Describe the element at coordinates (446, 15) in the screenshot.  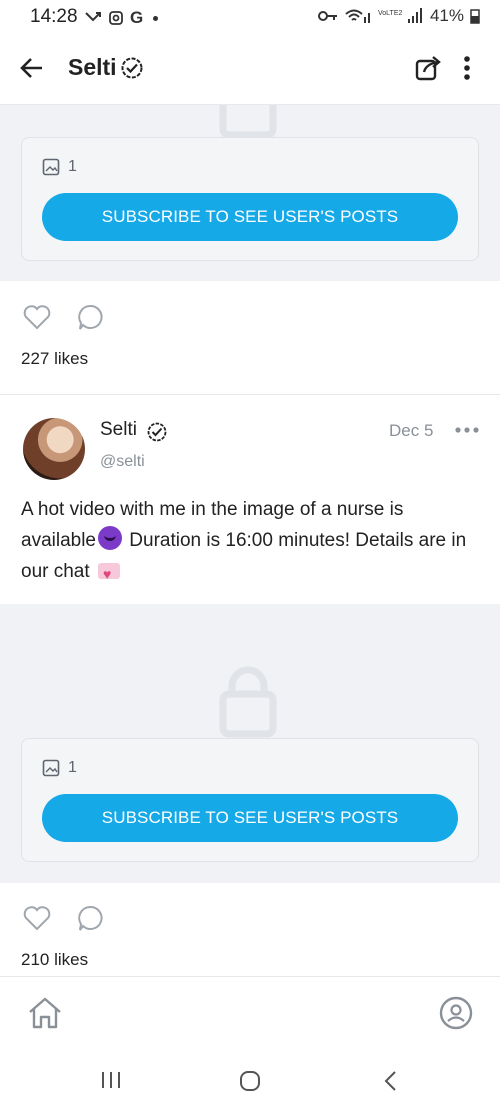
I see `battery-percent: 41%` at that location.